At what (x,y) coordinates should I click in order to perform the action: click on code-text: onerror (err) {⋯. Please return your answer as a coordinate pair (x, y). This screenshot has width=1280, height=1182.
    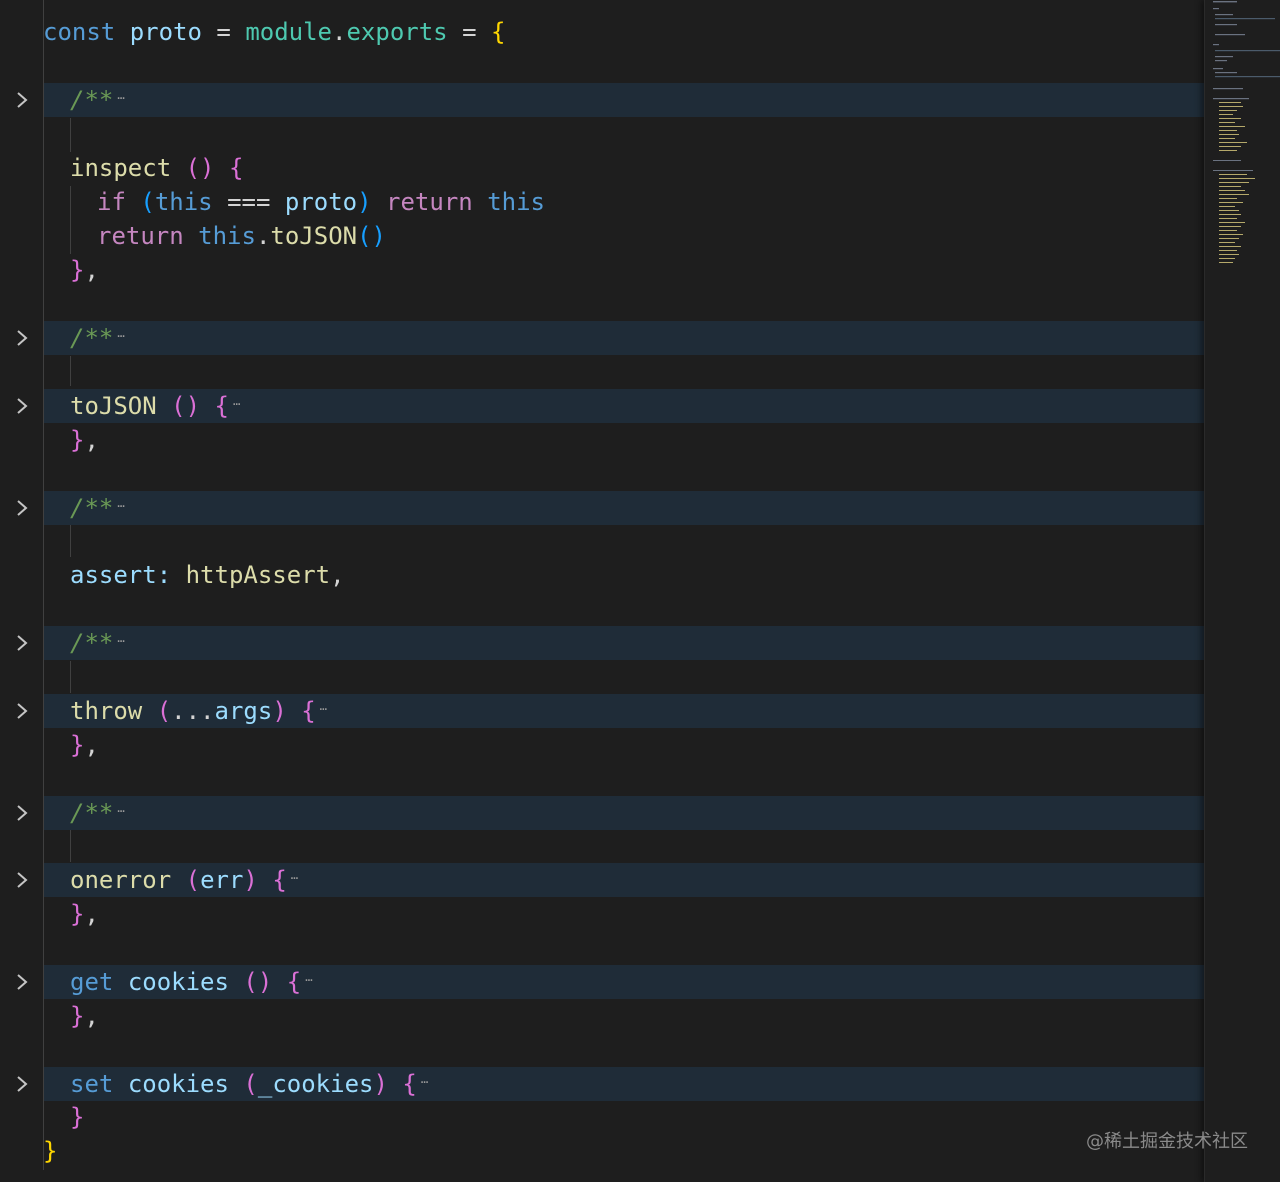
    Looking at the image, I should click on (184, 880).